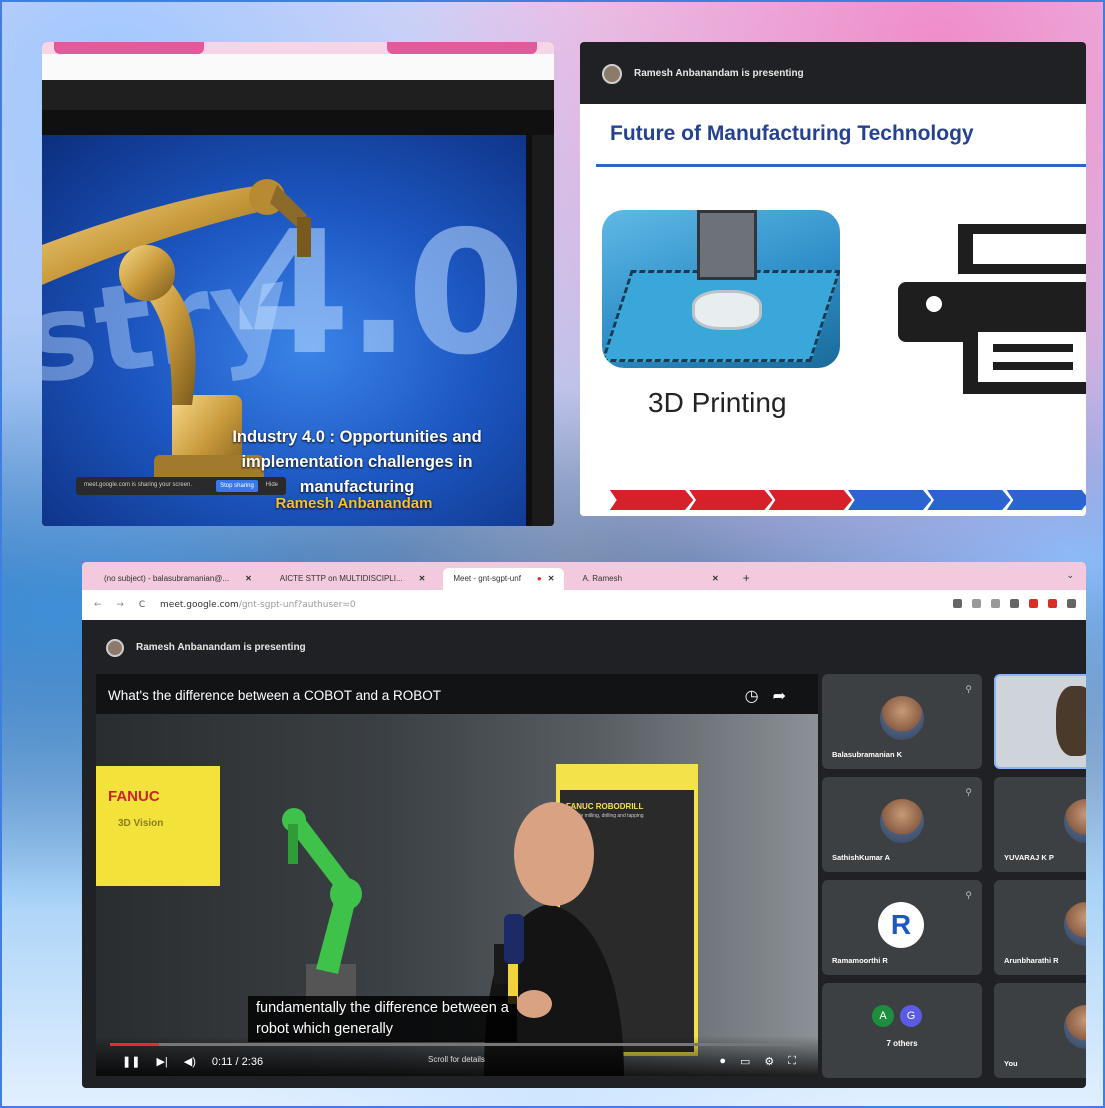 This screenshot has height=1108, width=1105. I want to click on subtitle-line: fundamentally the difference between a, so click(382, 1008).